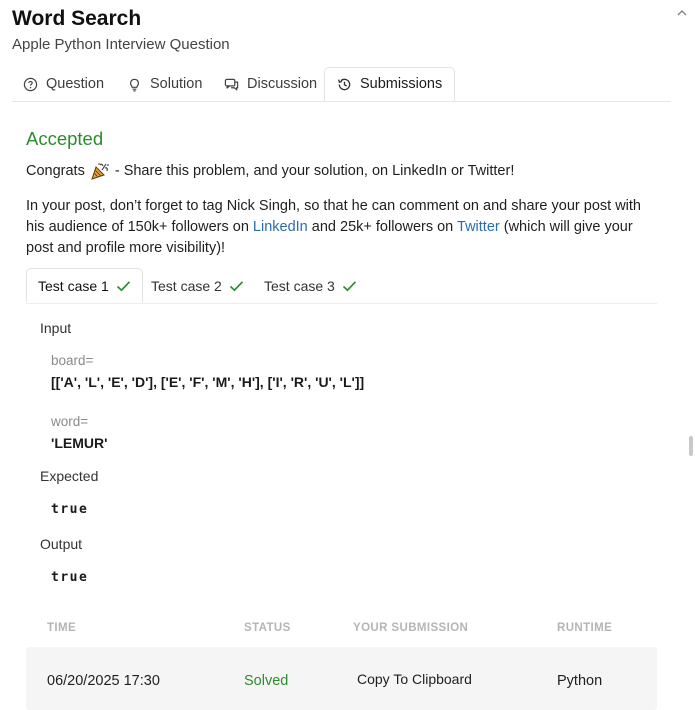  What do you see at coordinates (56, 328) in the screenshot?
I see `input-label: Input` at bounding box center [56, 328].